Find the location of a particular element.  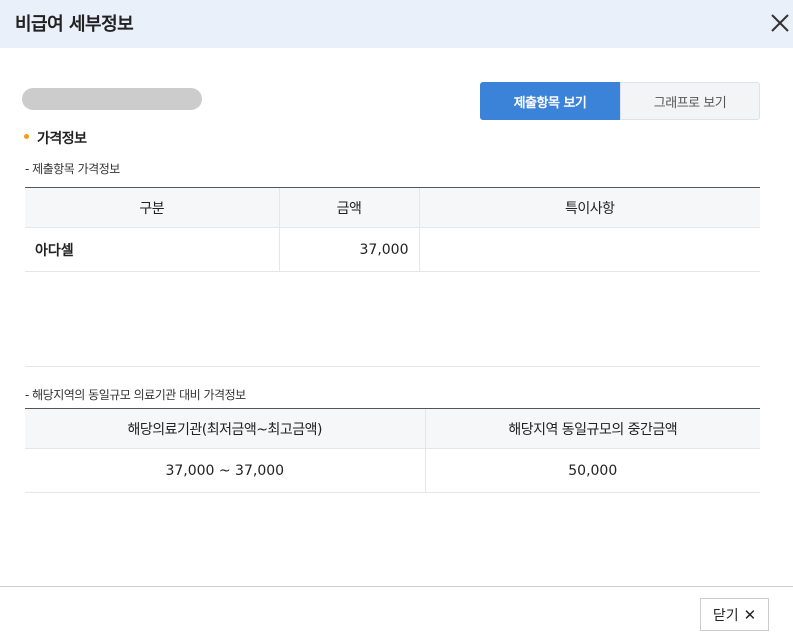

header-price-range: 해당의료기관(최저금액~최고금액) is located at coordinates (225, 428).